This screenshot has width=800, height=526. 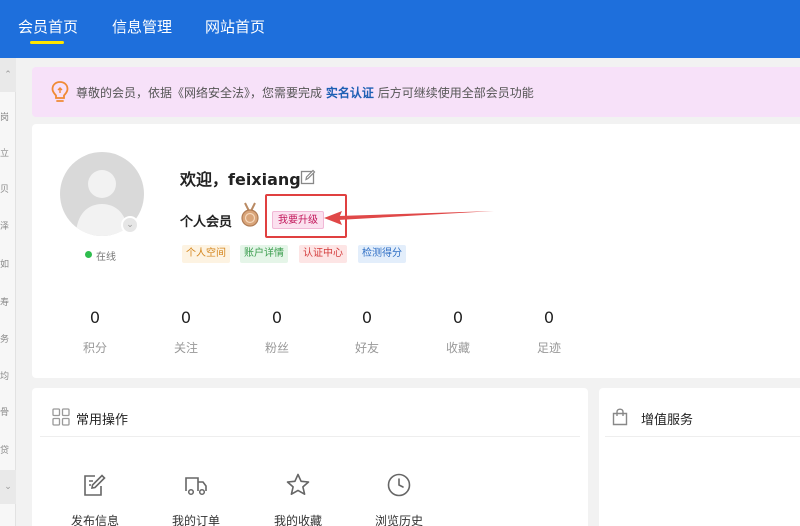 I want to click on shopping-bag-icon, so click(x=620, y=417).